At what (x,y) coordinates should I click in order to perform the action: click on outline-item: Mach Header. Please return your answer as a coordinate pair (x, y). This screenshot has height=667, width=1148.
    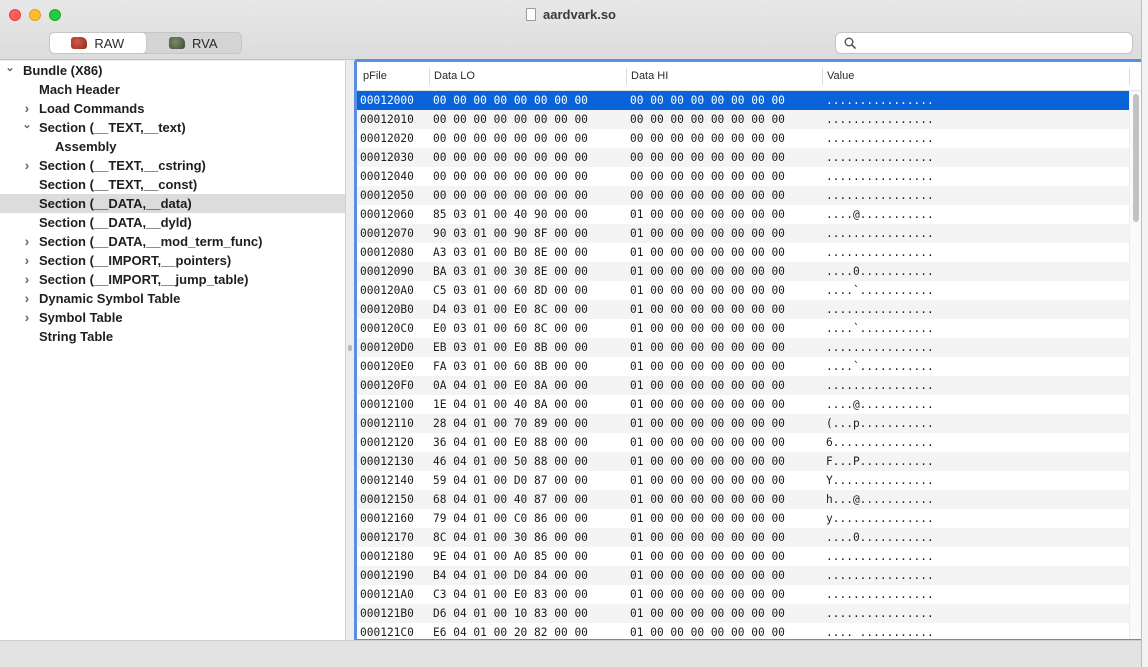
    Looking at the image, I should click on (172, 89).